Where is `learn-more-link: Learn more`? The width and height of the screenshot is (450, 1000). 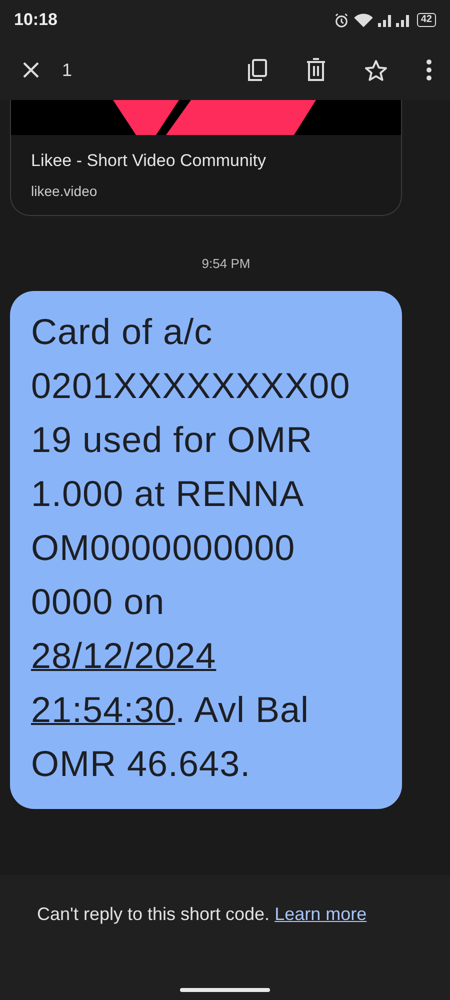 learn-more-link: Learn more is located at coordinates (320, 914).